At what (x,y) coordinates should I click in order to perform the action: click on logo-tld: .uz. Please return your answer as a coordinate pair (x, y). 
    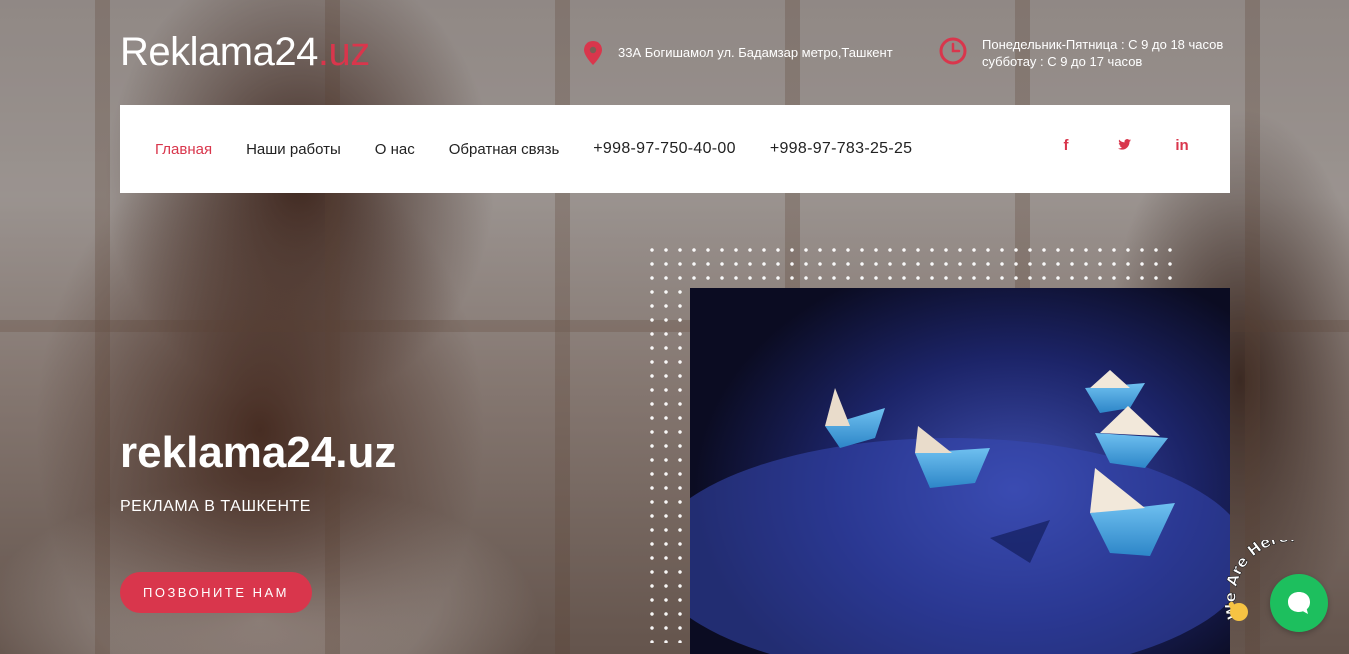
    Looking at the image, I should click on (343, 52).